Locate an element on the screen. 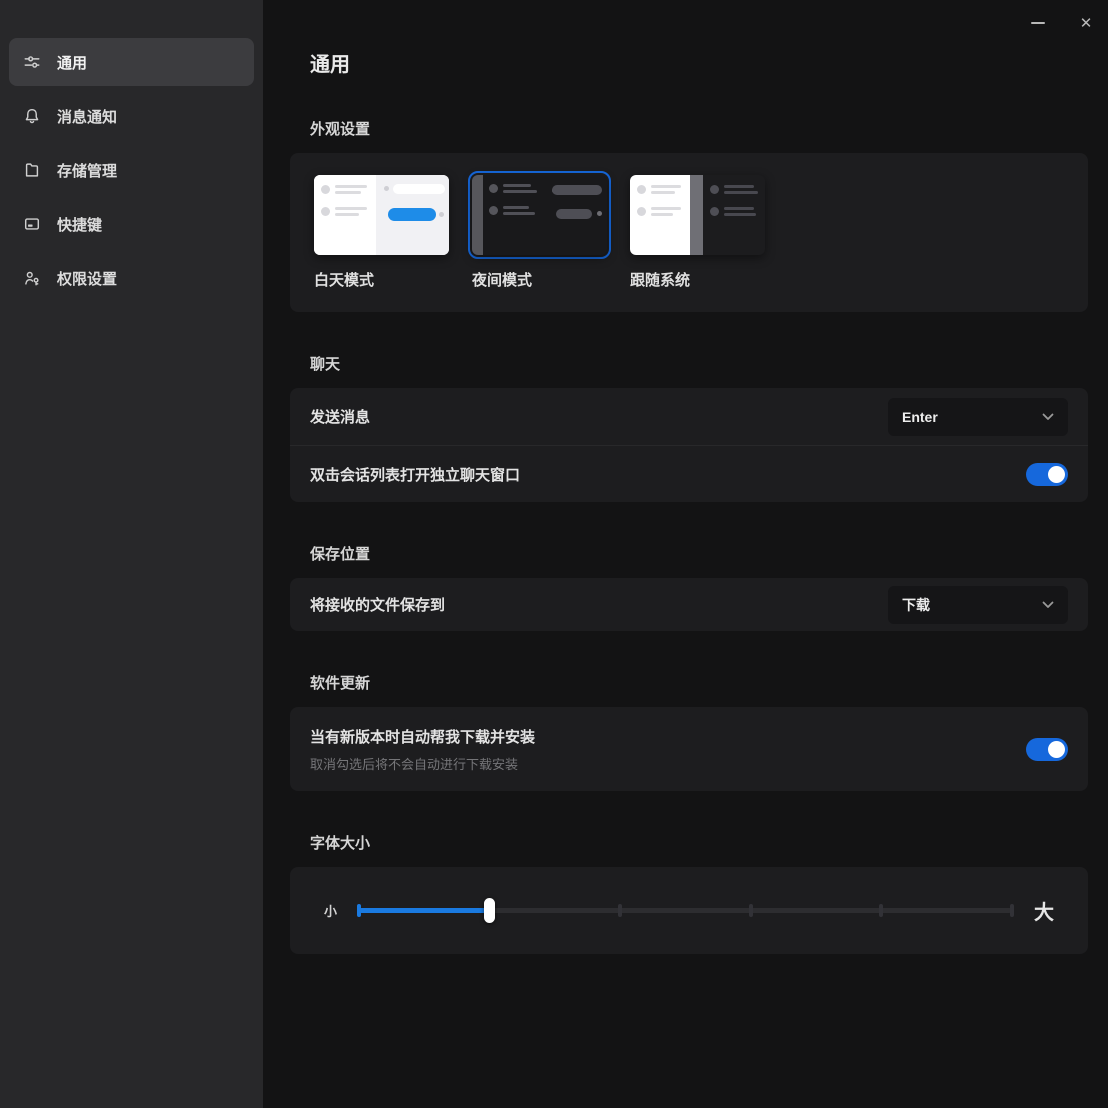  theme-option-dark: 夜间模式 is located at coordinates (539, 230).